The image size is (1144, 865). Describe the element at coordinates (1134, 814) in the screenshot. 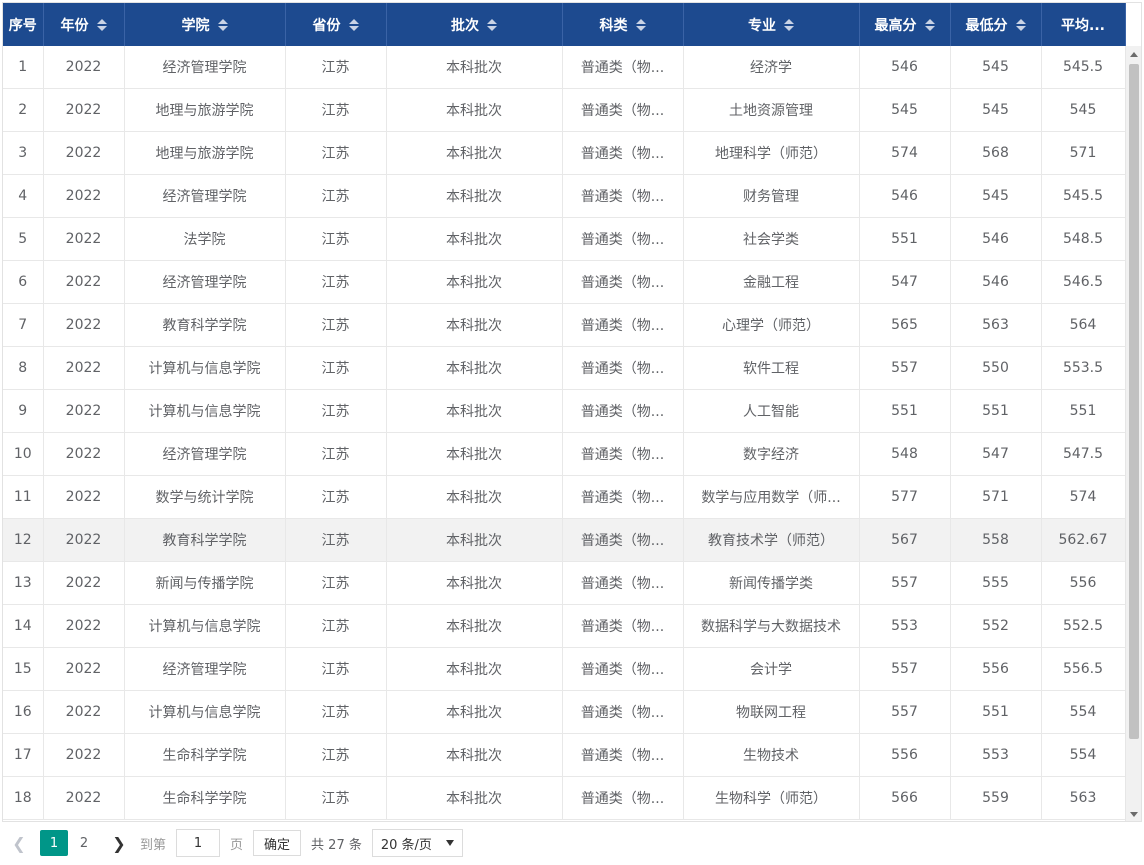

I see `scroll-down-icon` at that location.